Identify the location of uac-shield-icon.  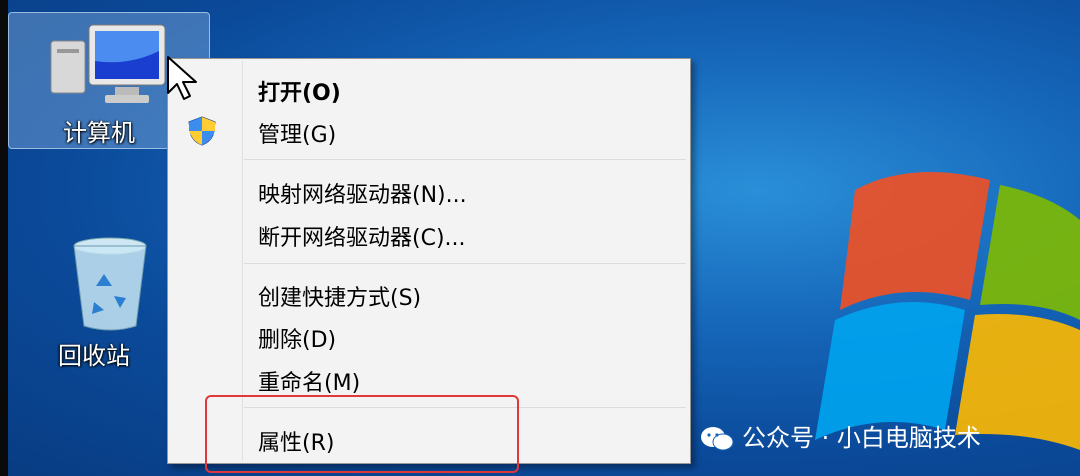
(202, 131).